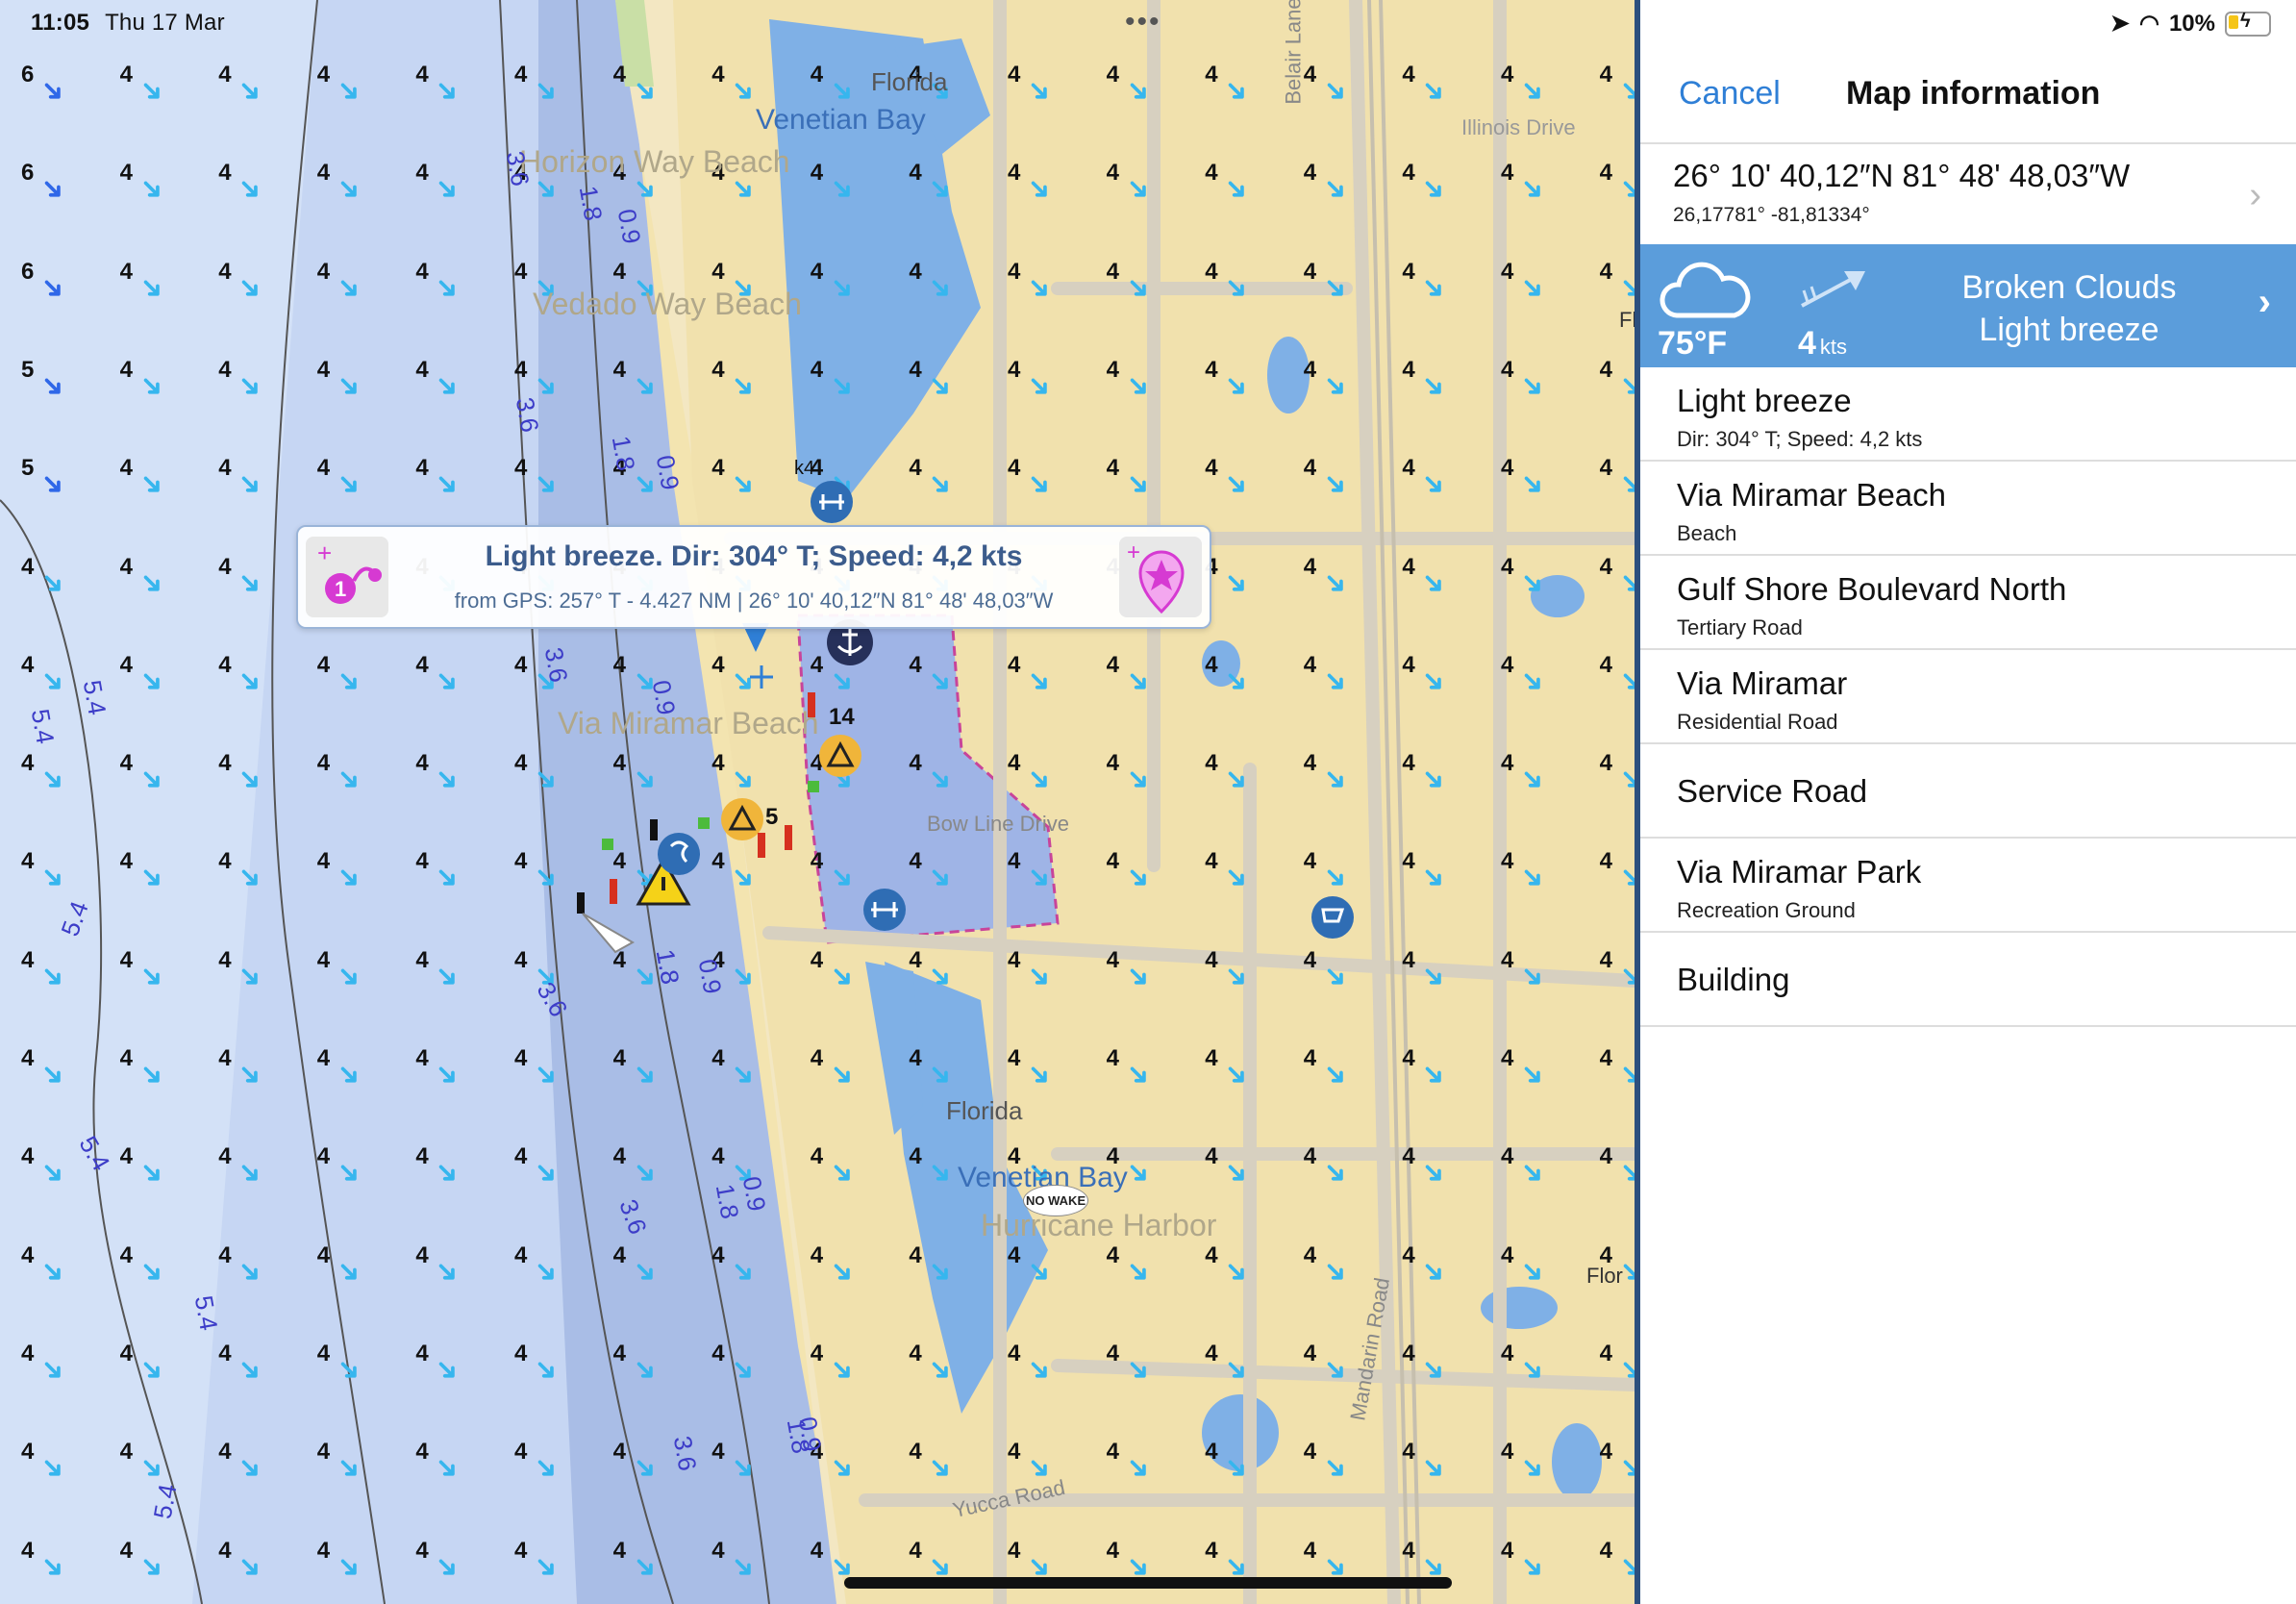  Describe the element at coordinates (2264, 302) in the screenshot. I see `chevron-right-icon: ›` at that location.